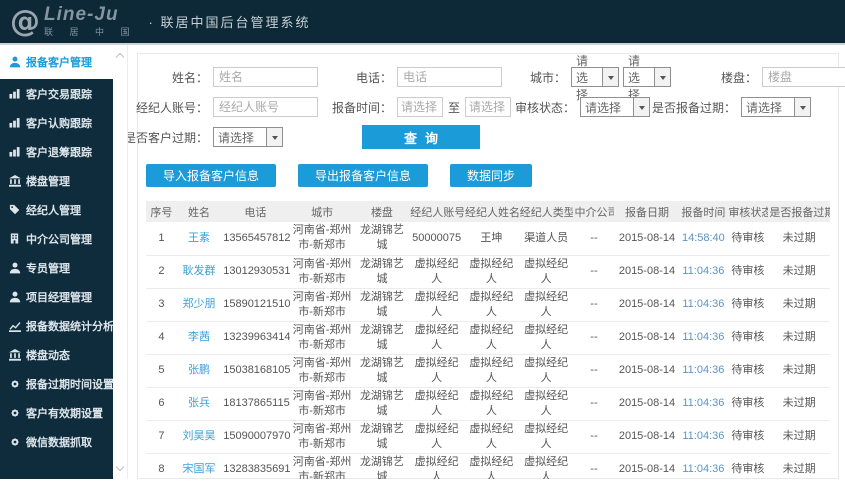 The width and height of the screenshot is (845, 481). What do you see at coordinates (255, 305) in the screenshot?
I see `cell-phone: 15890121510` at bounding box center [255, 305].